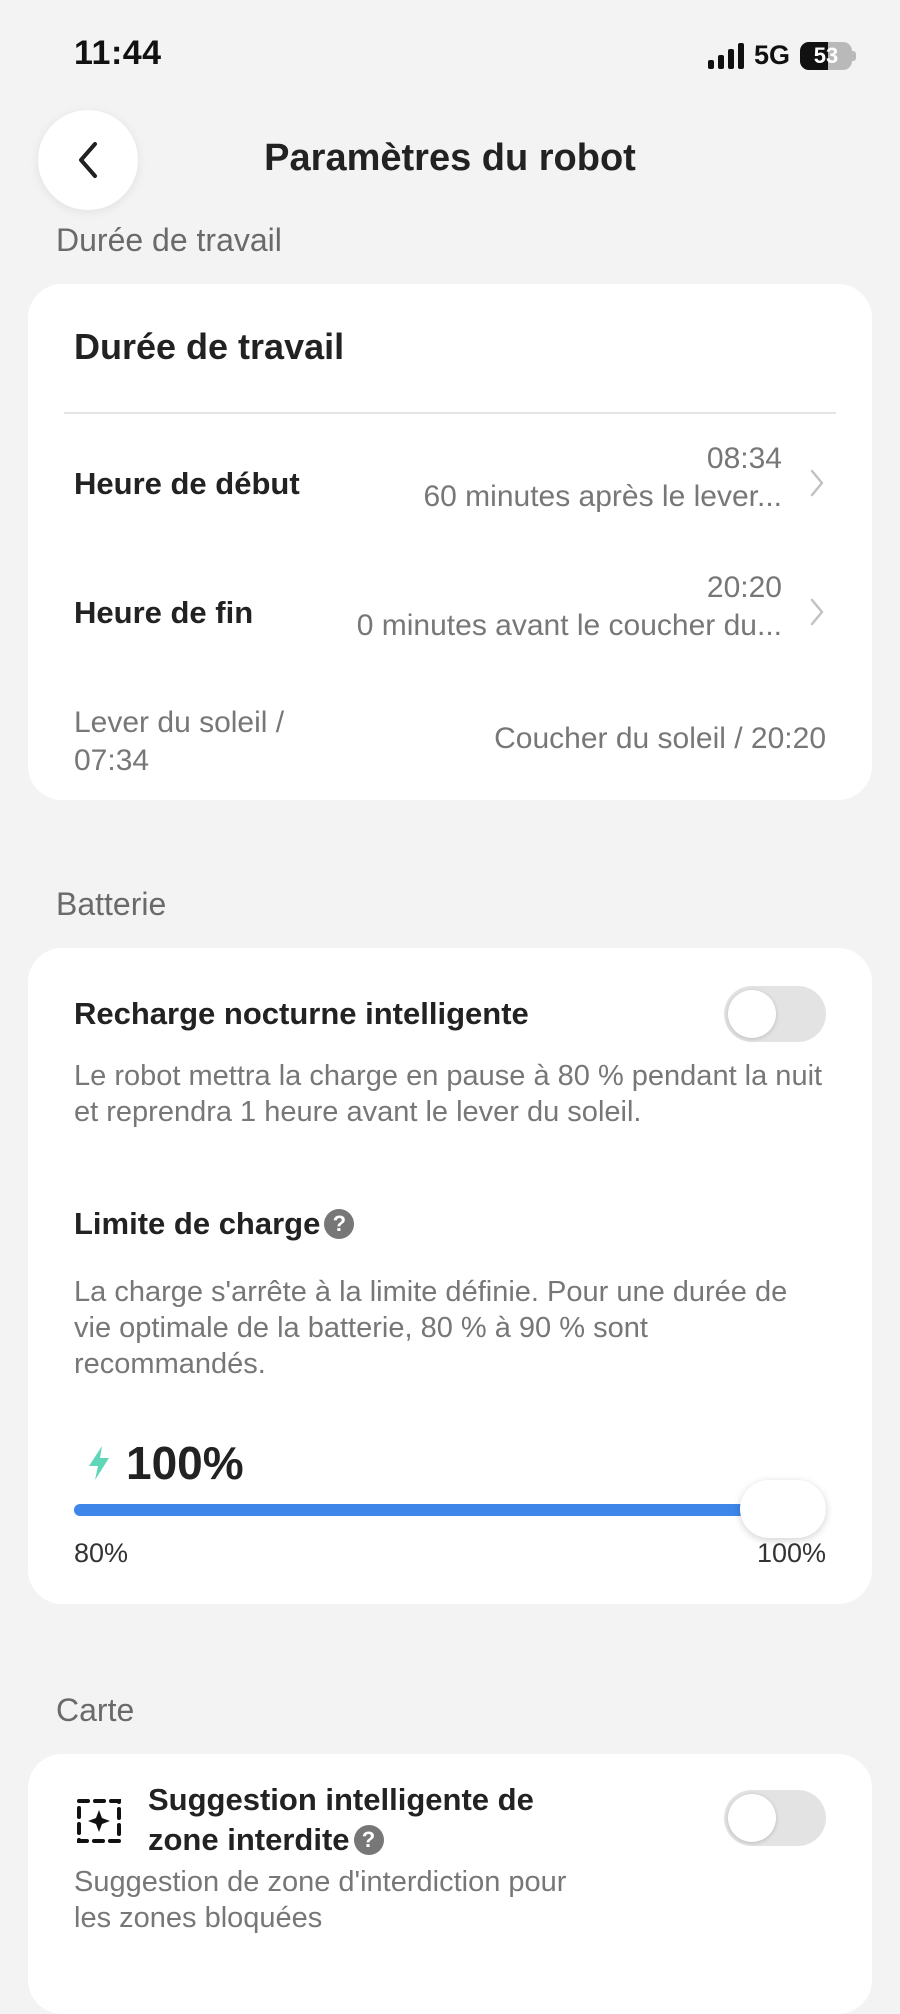 This screenshot has height=2014, width=900. What do you see at coordinates (111, 904) in the screenshot?
I see `section-label-battery: Batterie` at bounding box center [111, 904].